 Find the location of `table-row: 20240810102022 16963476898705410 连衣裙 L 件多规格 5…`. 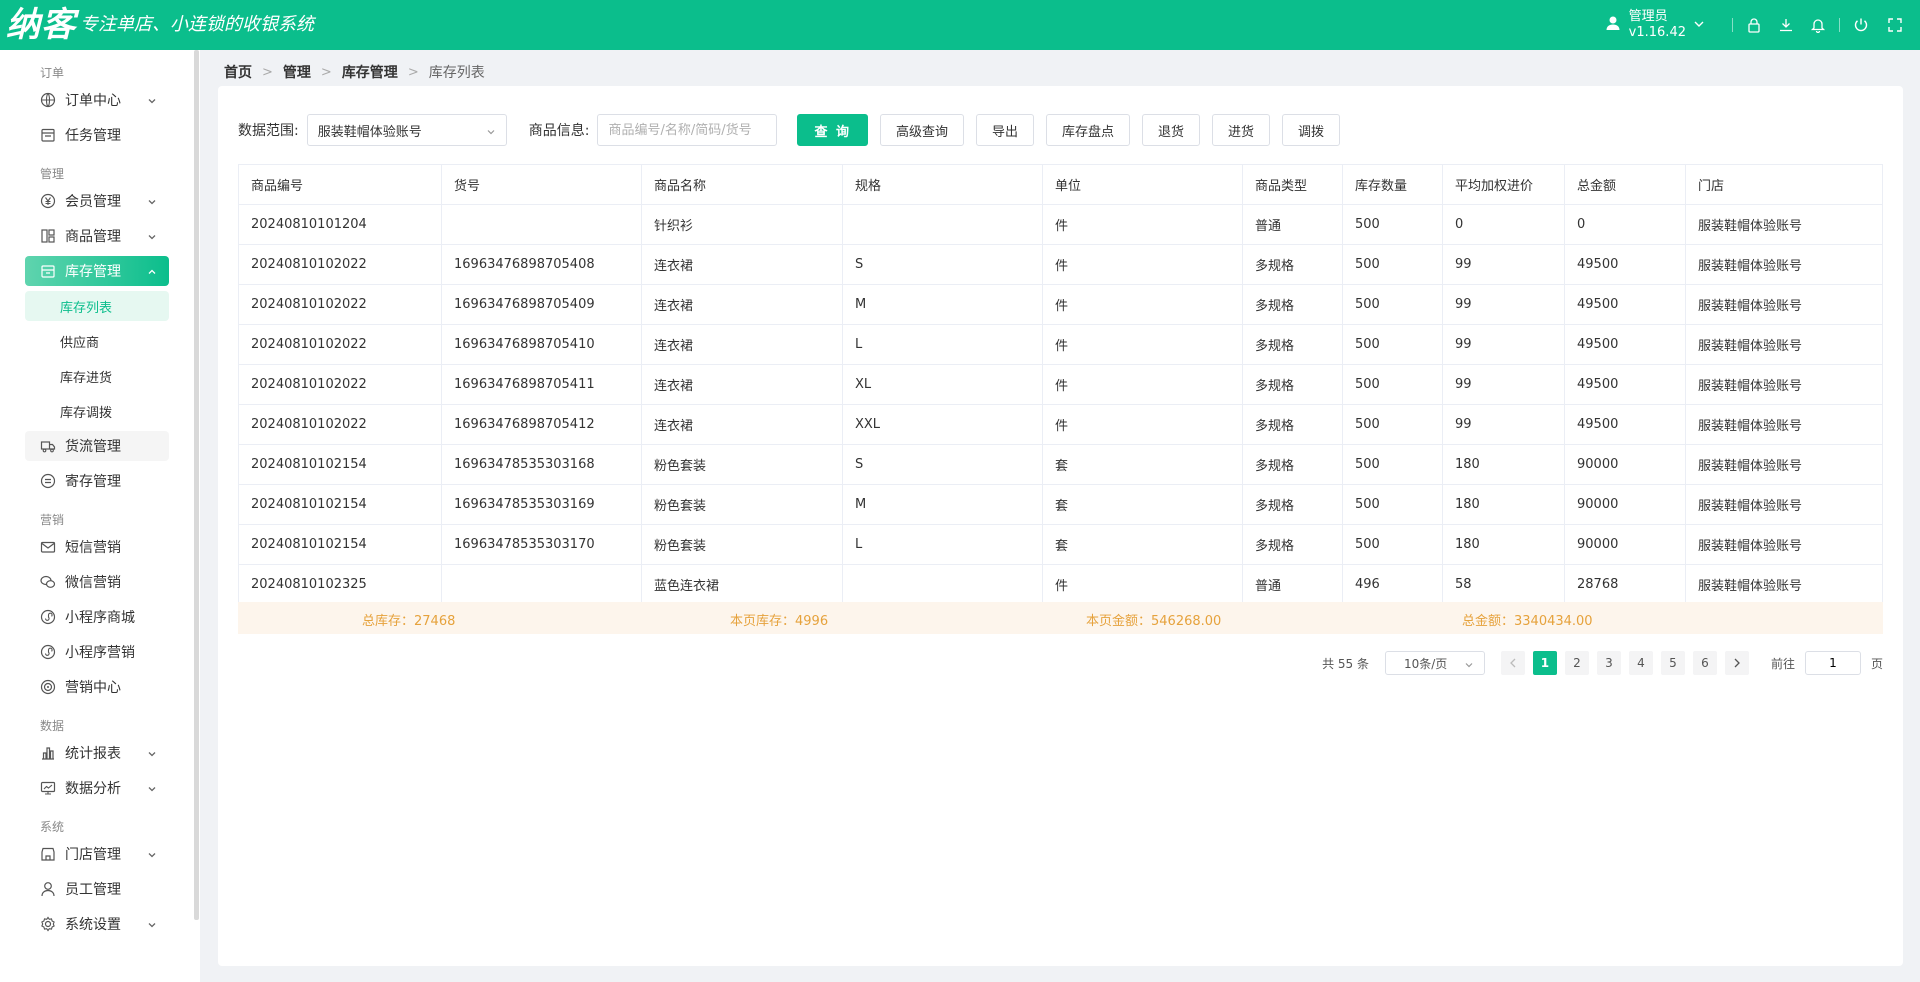

table-row: 20240810102022 16963476898705410 连衣裙 L 件多规格 5… is located at coordinates (1060, 345).